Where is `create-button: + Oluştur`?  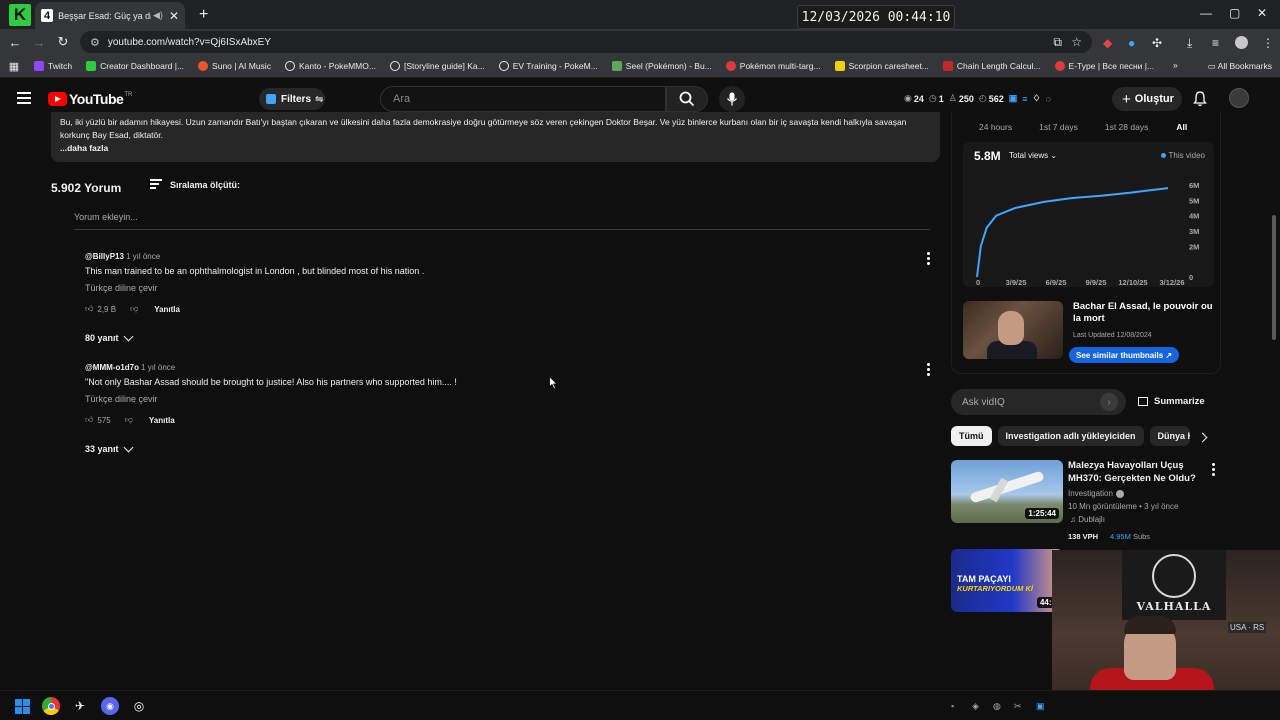 create-button: + Oluştur is located at coordinates (1147, 99).